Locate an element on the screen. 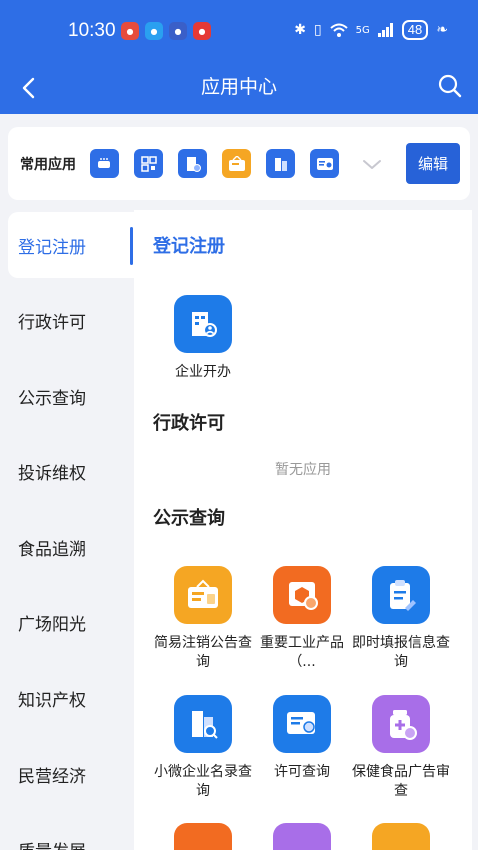 The width and height of the screenshot is (478, 850). chevron-down-icon is located at coordinates (372, 164).